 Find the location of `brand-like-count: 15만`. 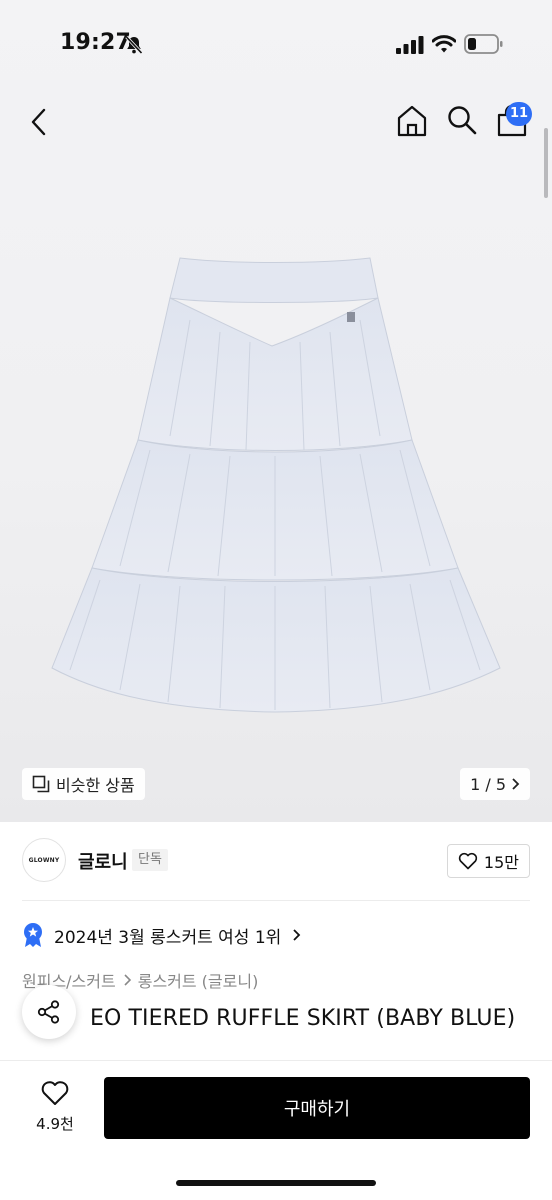

brand-like-count: 15만 is located at coordinates (501, 862).